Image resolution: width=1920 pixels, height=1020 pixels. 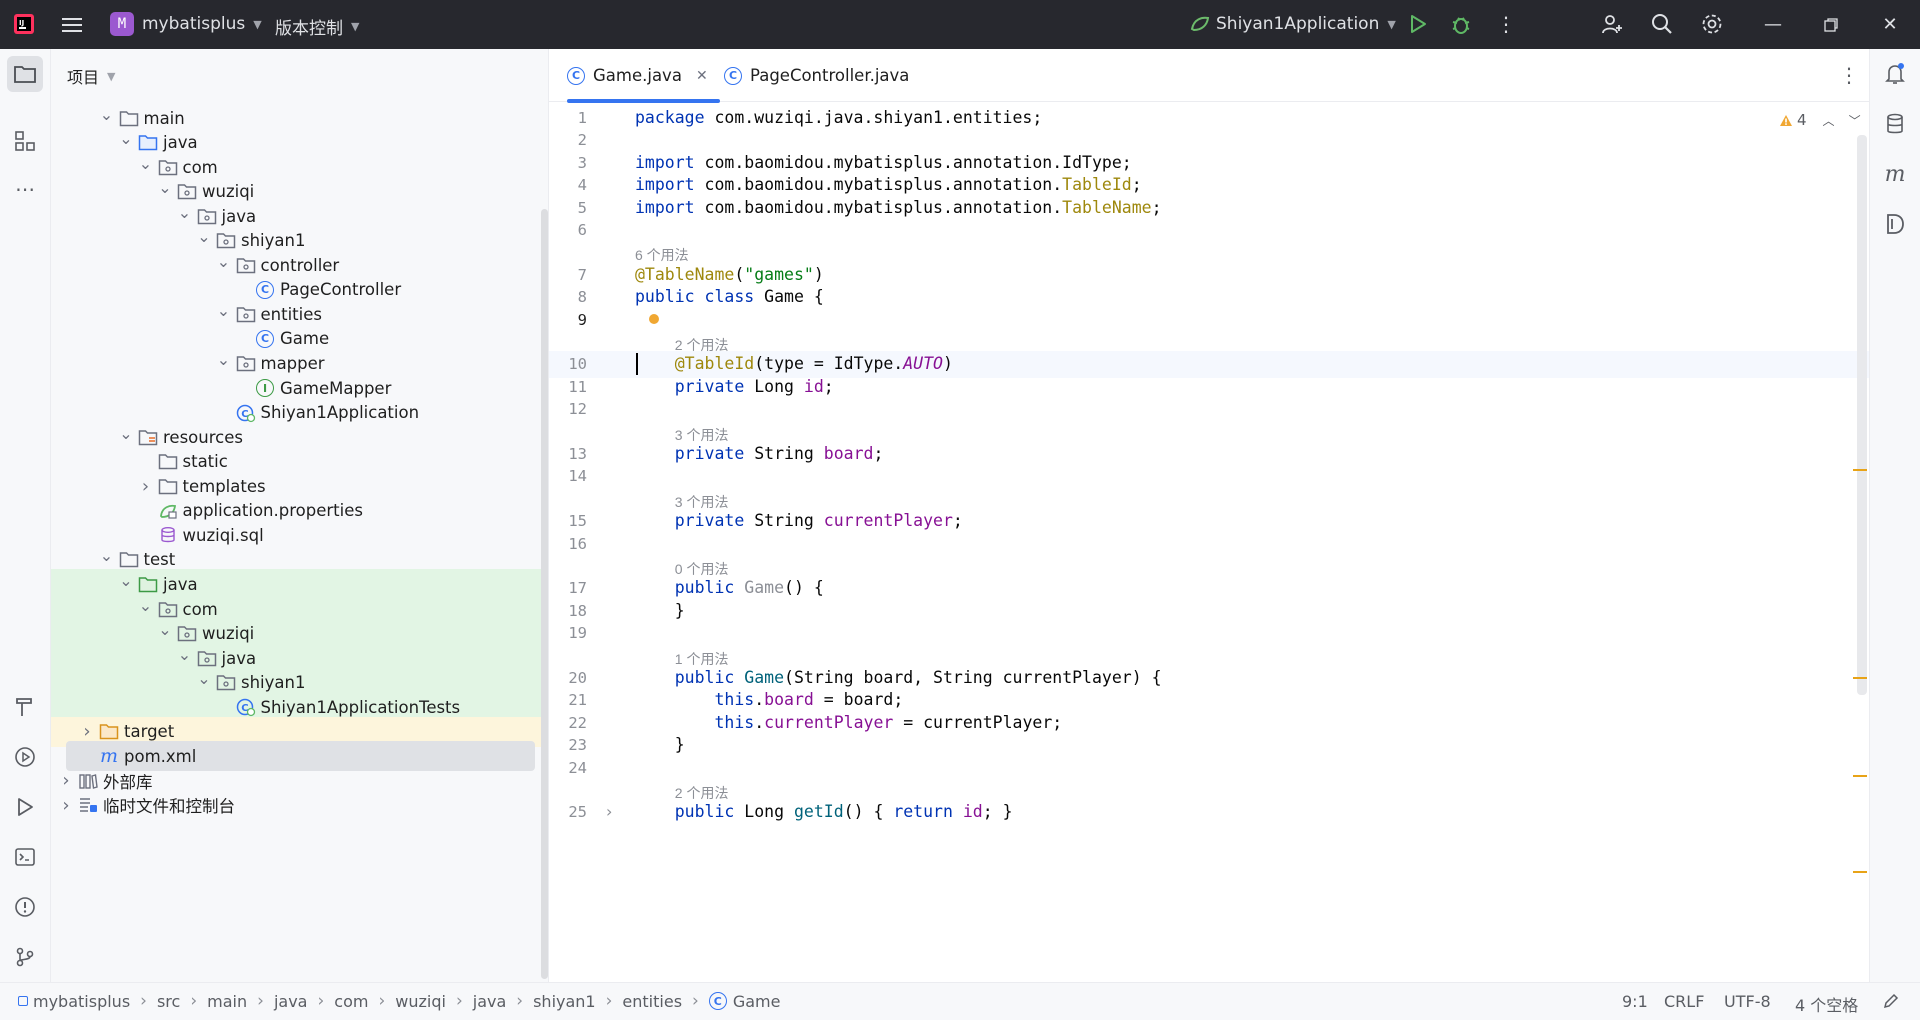 What do you see at coordinates (577, 745) in the screenshot?
I see `line-number: 23` at bounding box center [577, 745].